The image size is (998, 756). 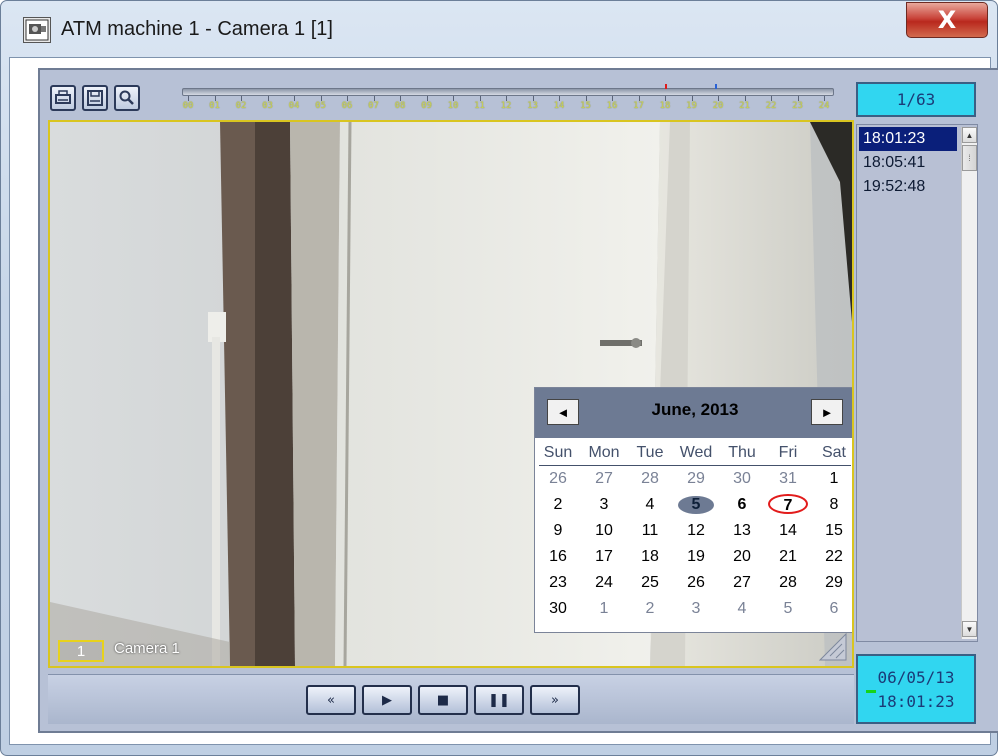 I want to click on weekday-divider, so click(x=695, y=465).